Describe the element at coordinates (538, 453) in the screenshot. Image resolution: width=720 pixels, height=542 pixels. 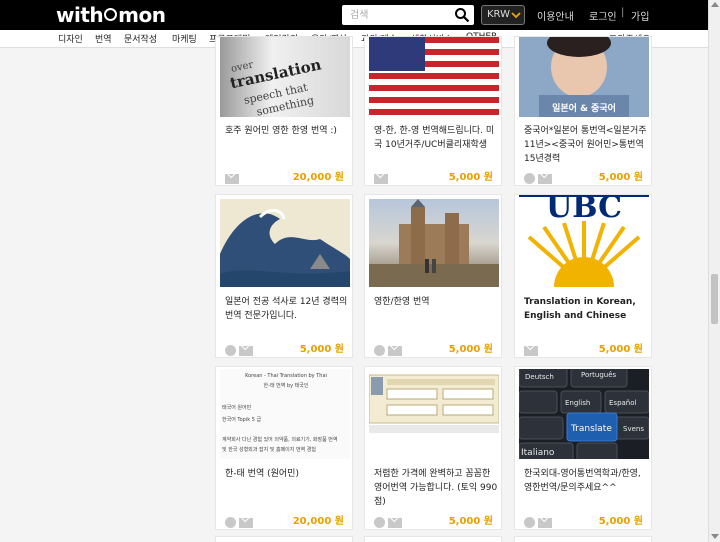
I see `key-italiano: Italiano` at that location.